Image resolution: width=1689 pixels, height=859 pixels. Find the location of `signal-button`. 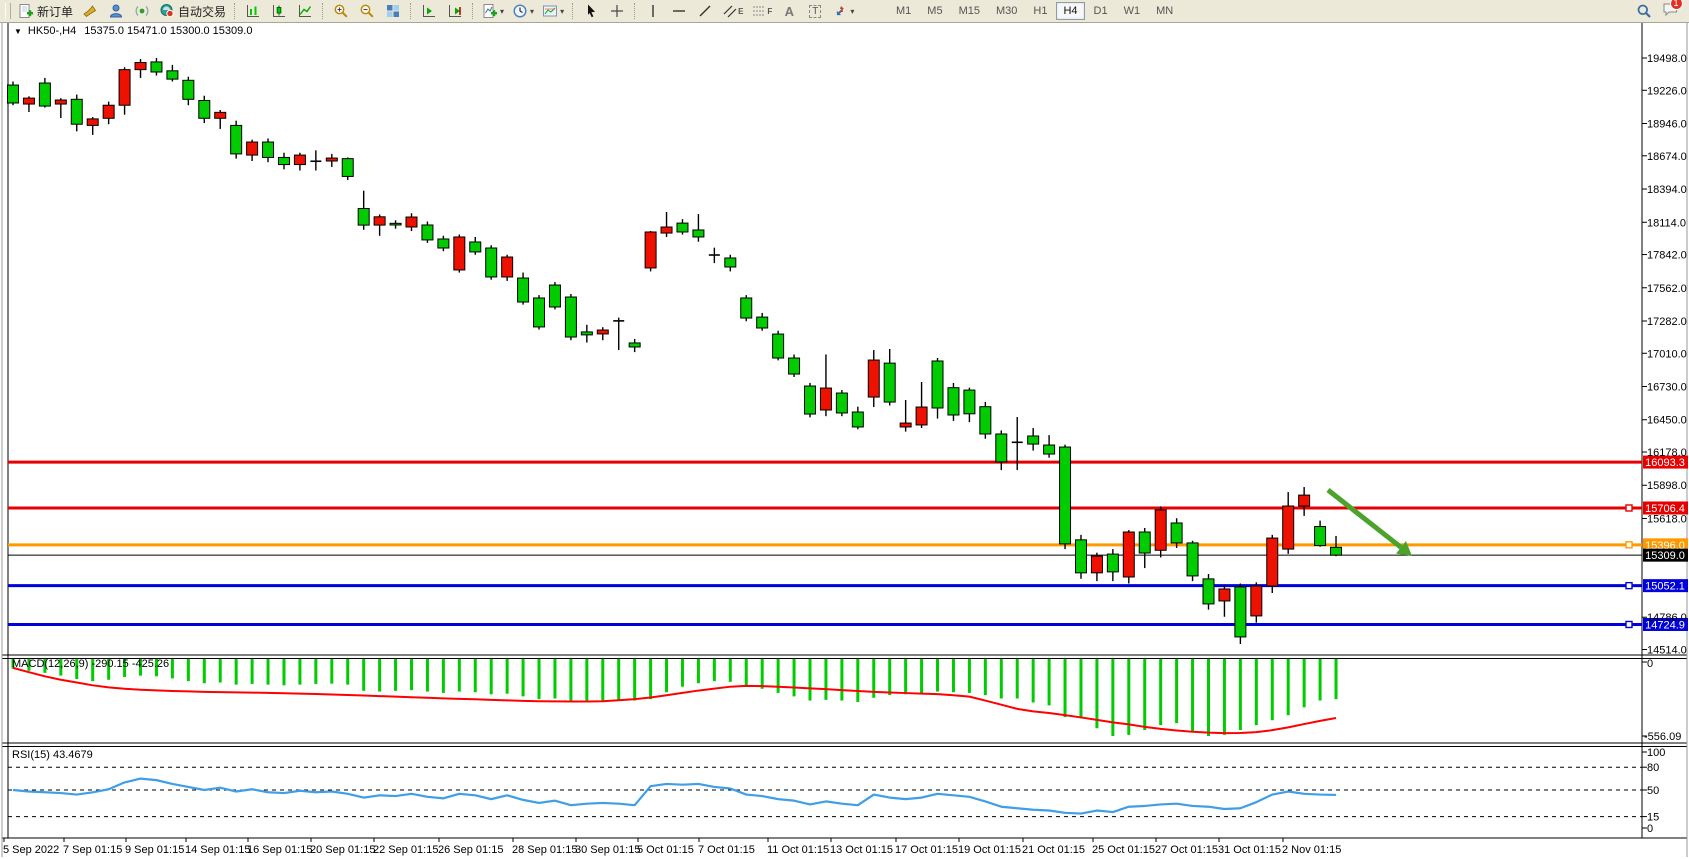

signal-button is located at coordinates (142, 11).